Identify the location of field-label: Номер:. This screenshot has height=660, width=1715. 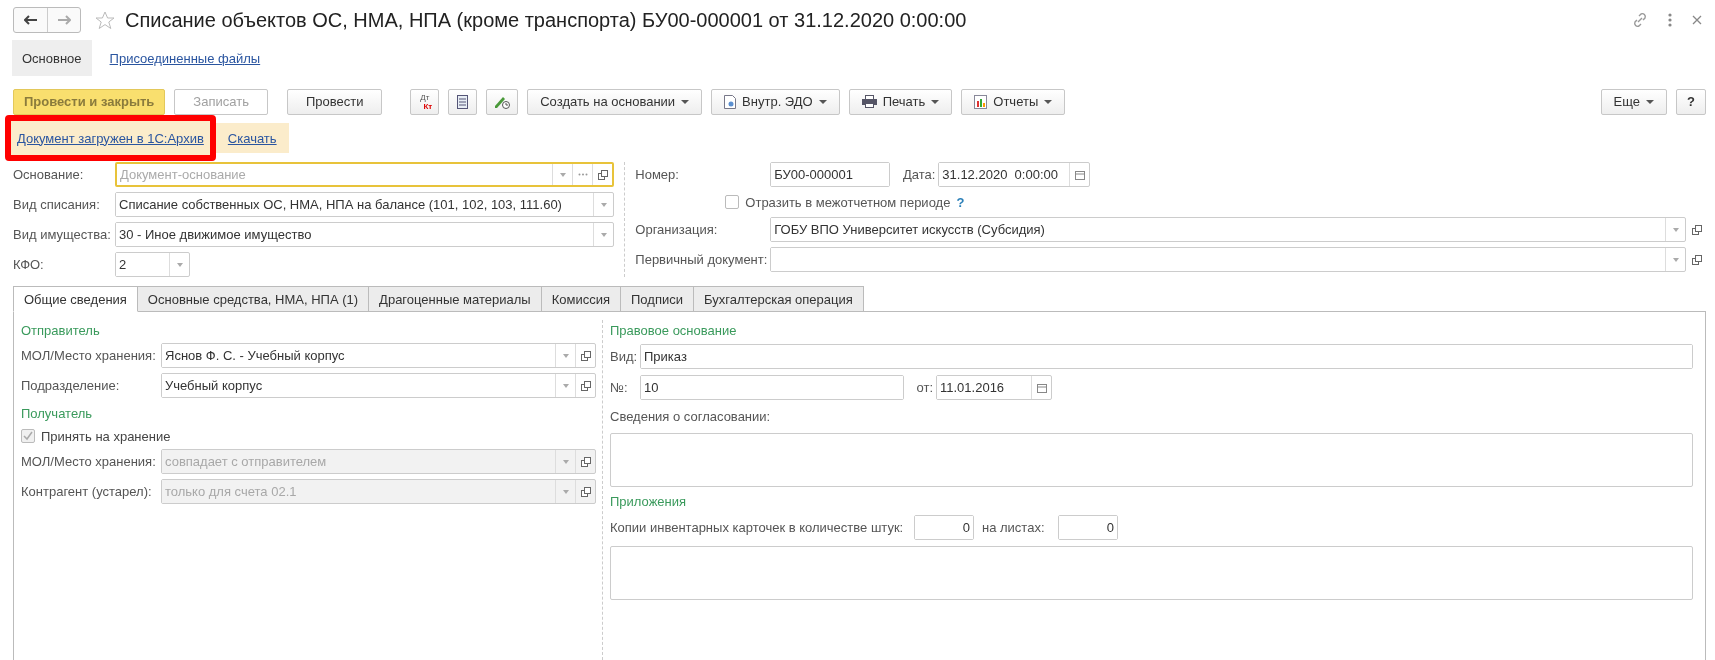
(657, 174).